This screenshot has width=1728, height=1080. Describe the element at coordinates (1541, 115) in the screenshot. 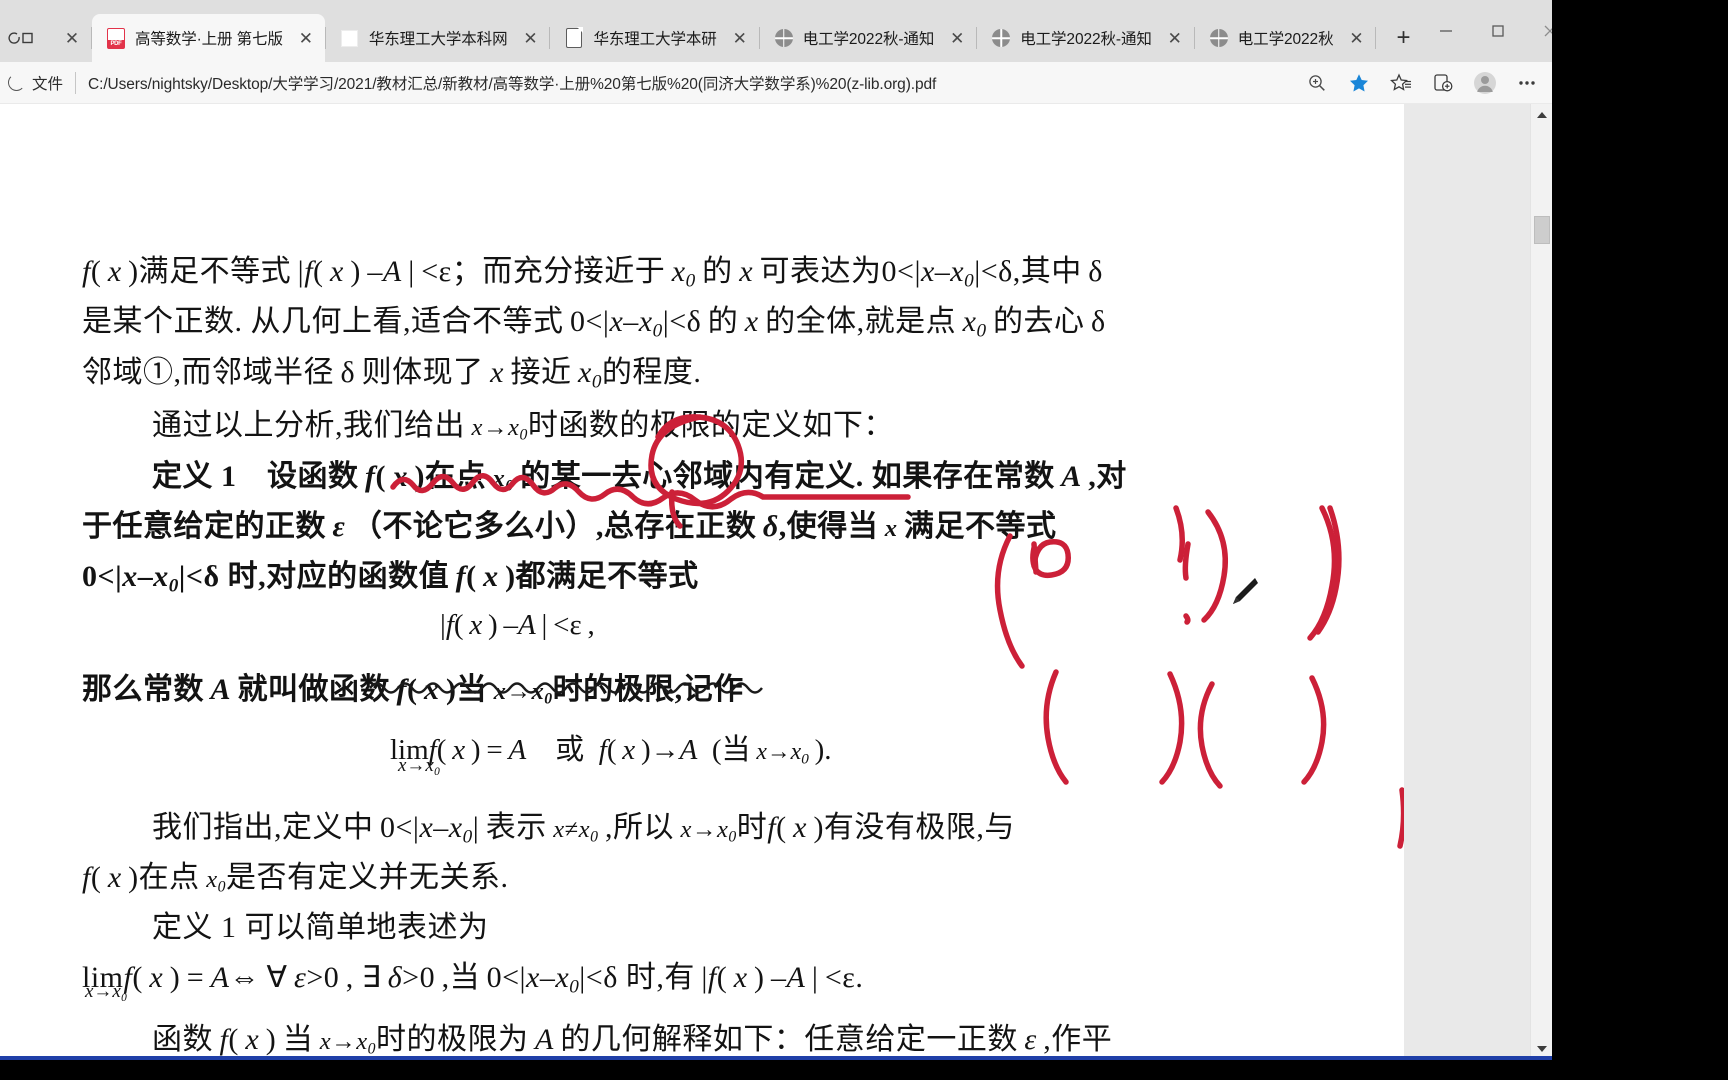

I see `scroll-up-arrow-icon` at that location.